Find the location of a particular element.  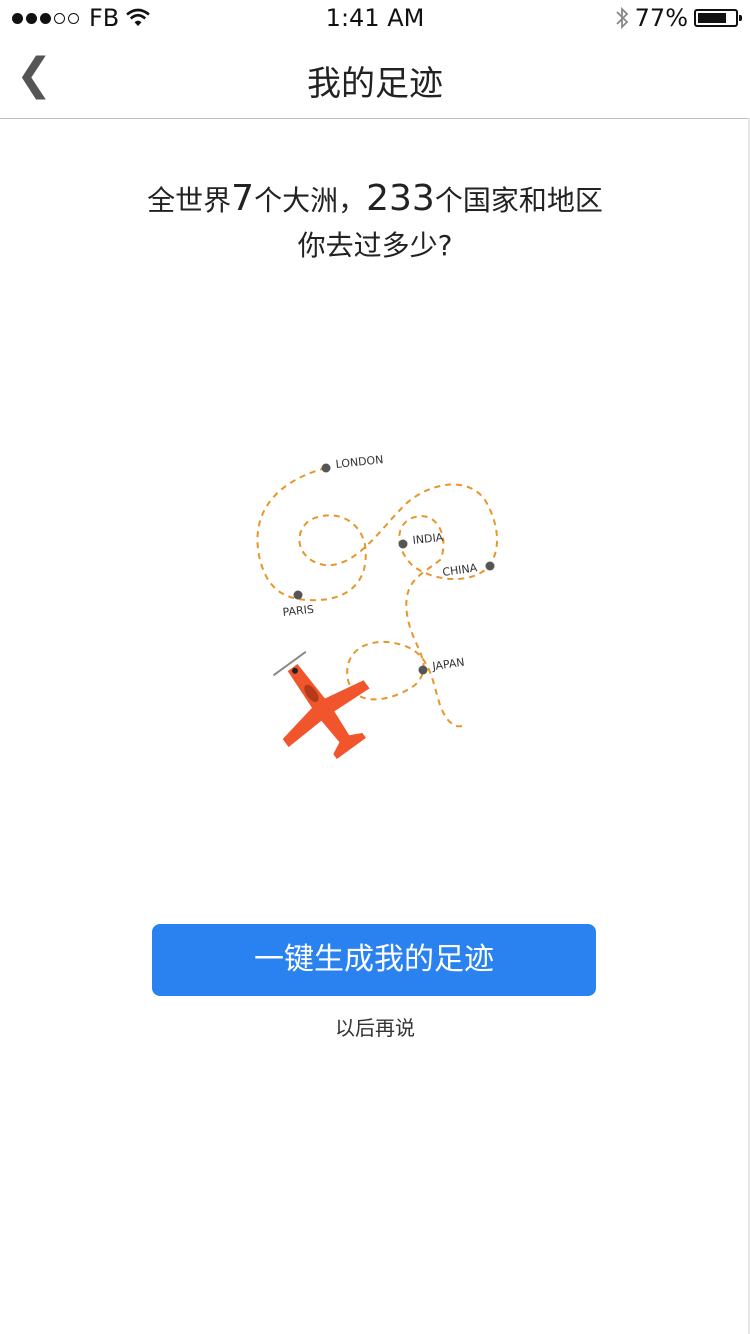

status-right: 77% is located at coordinates (678, 18).